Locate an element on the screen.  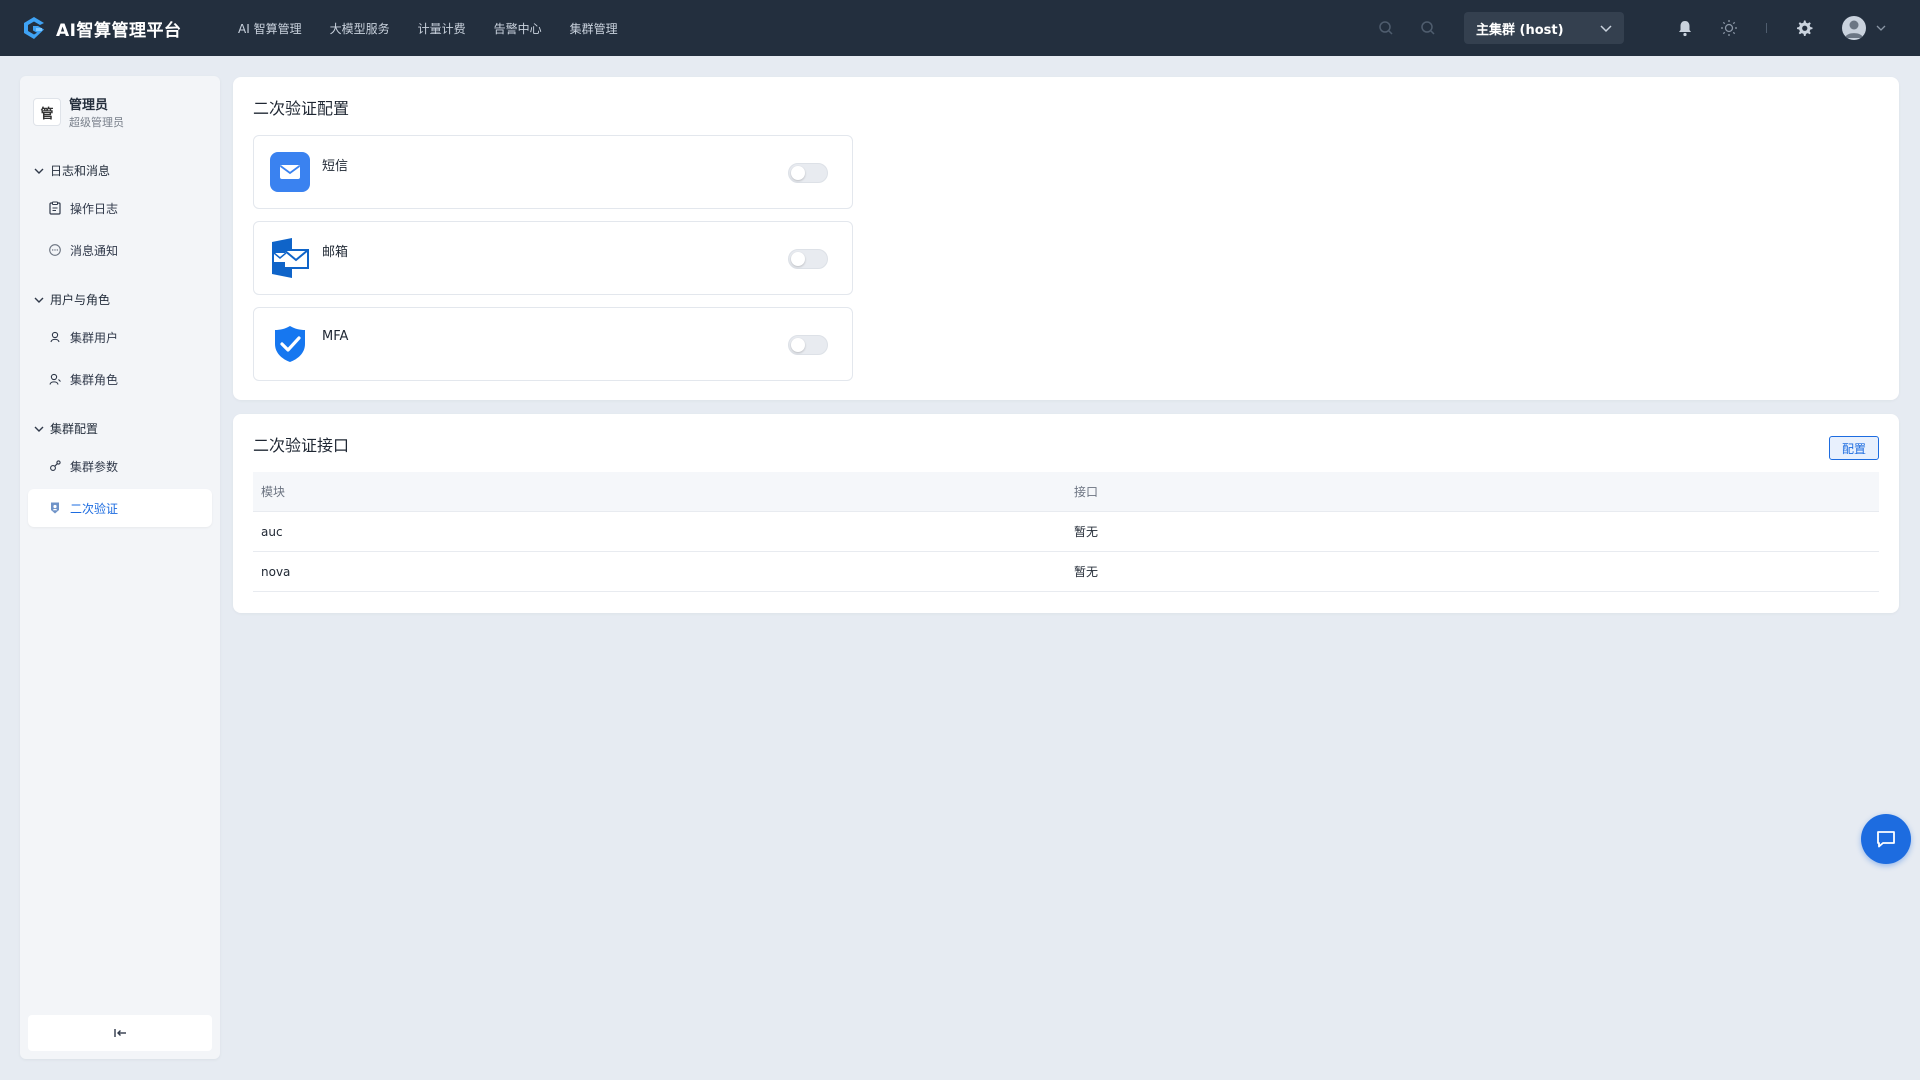
bell-icon is located at coordinates (1685, 28).